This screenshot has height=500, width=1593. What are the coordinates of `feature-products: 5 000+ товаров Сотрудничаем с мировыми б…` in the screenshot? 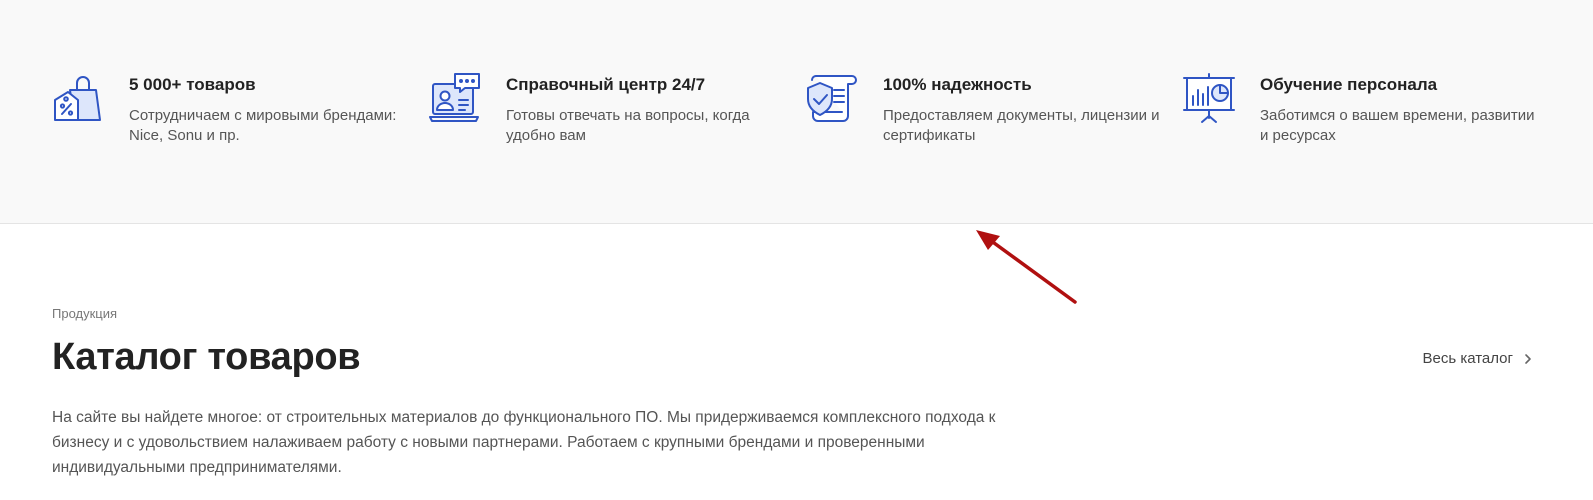 It's located at (232, 117).